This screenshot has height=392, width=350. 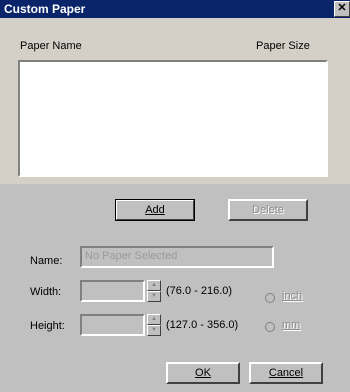 I want to click on delete-button: Delete, so click(x=268, y=210).